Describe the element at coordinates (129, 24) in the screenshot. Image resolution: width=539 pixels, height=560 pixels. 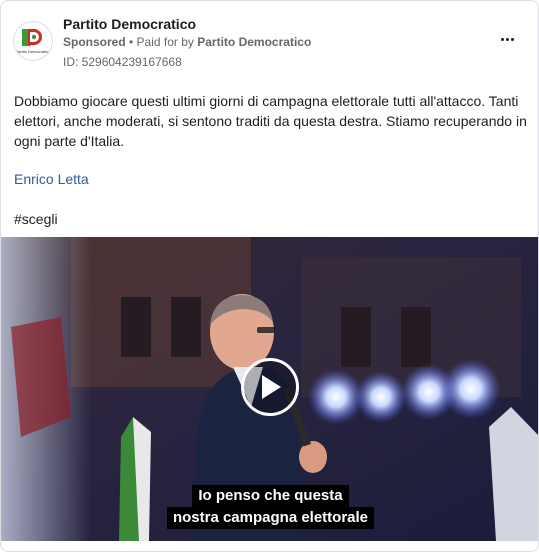
I see `page-name: Partito Democratico` at that location.